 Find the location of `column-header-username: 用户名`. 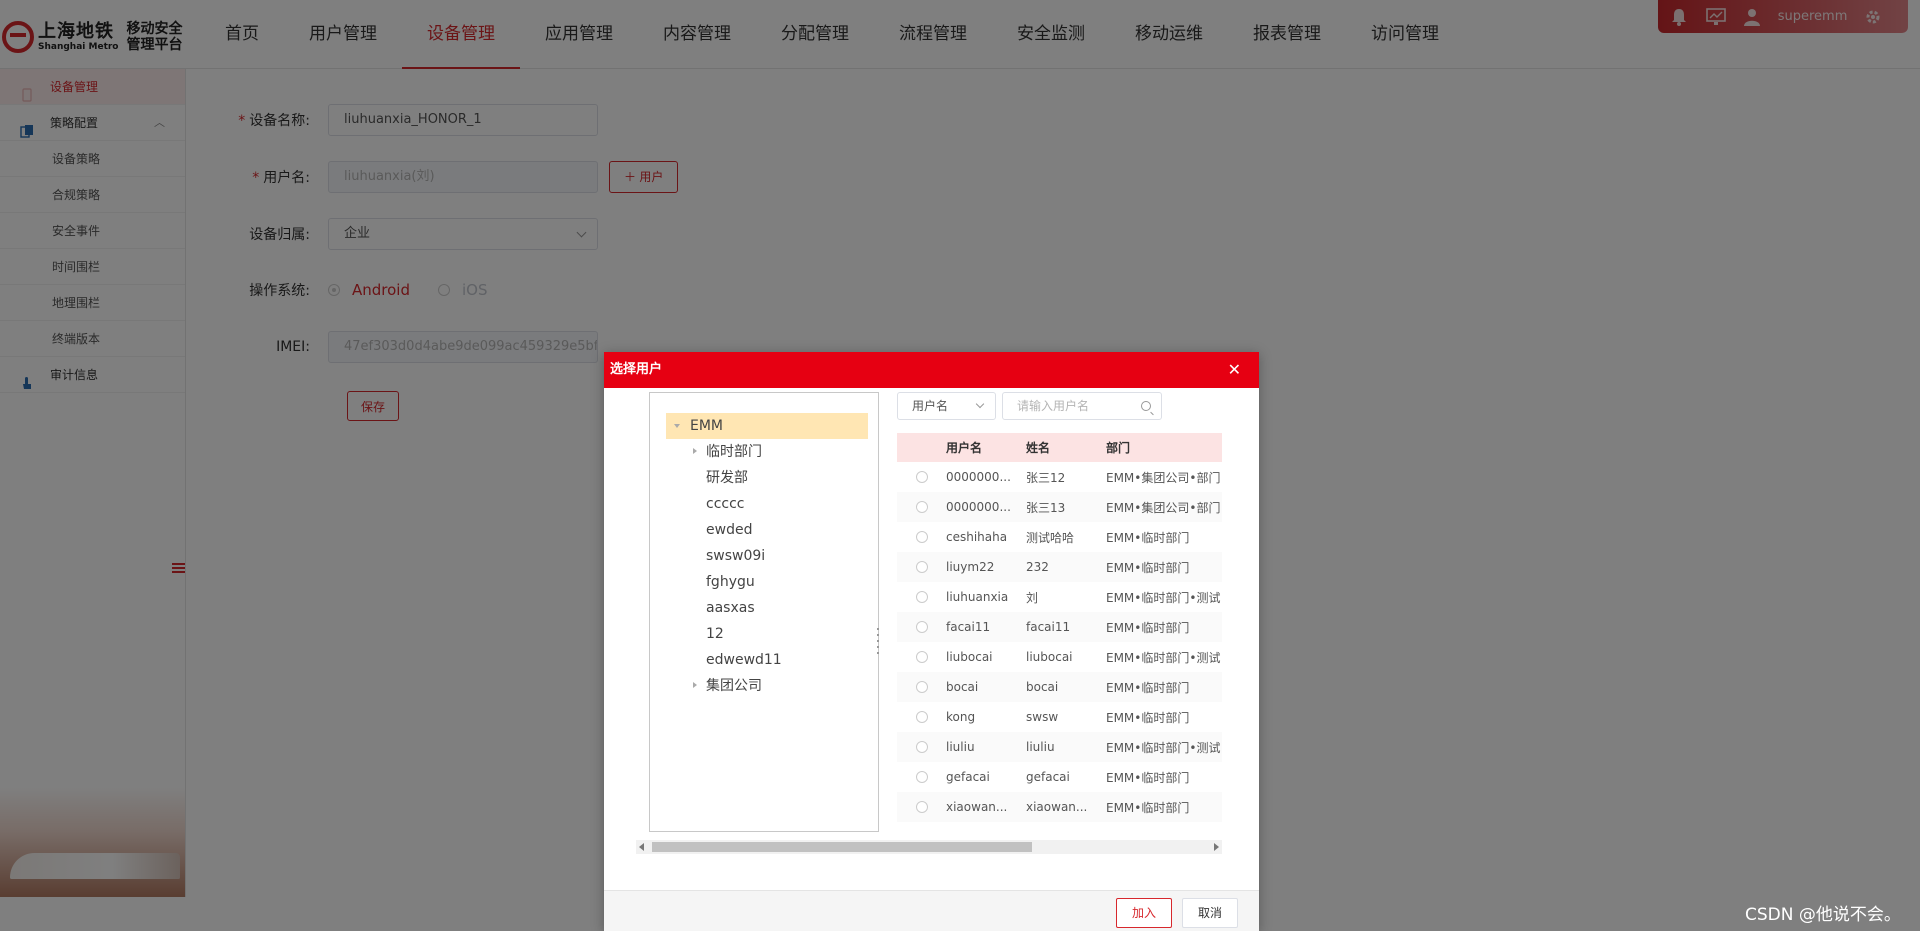

column-header-username: 用户名 is located at coordinates (964, 448).